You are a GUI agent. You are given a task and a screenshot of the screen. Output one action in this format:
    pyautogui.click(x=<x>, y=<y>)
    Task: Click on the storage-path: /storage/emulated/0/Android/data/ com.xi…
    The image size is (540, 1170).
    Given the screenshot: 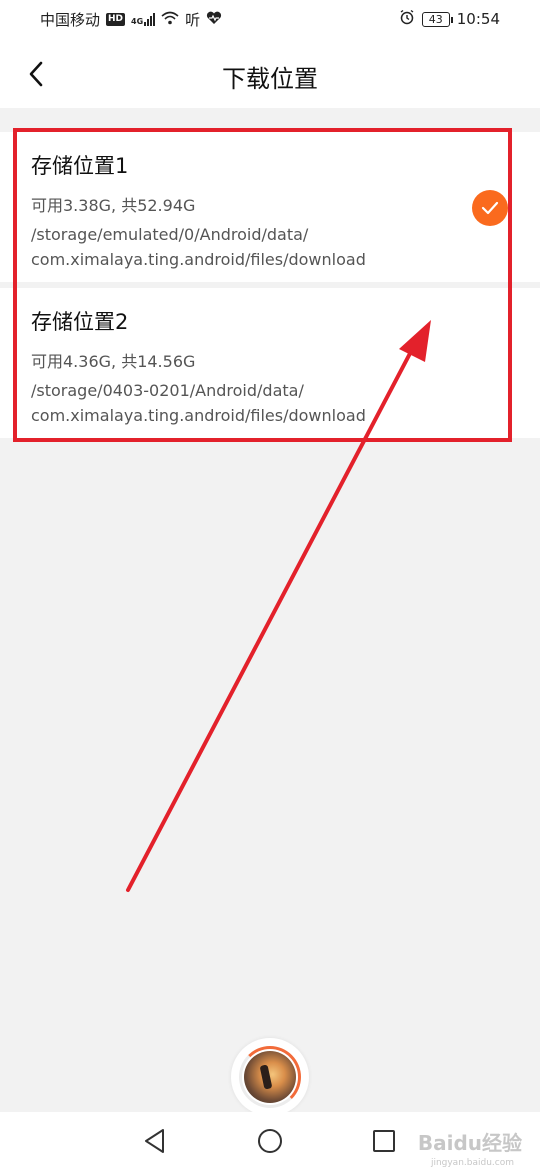 What is the action you would take?
    pyautogui.click(x=251, y=247)
    